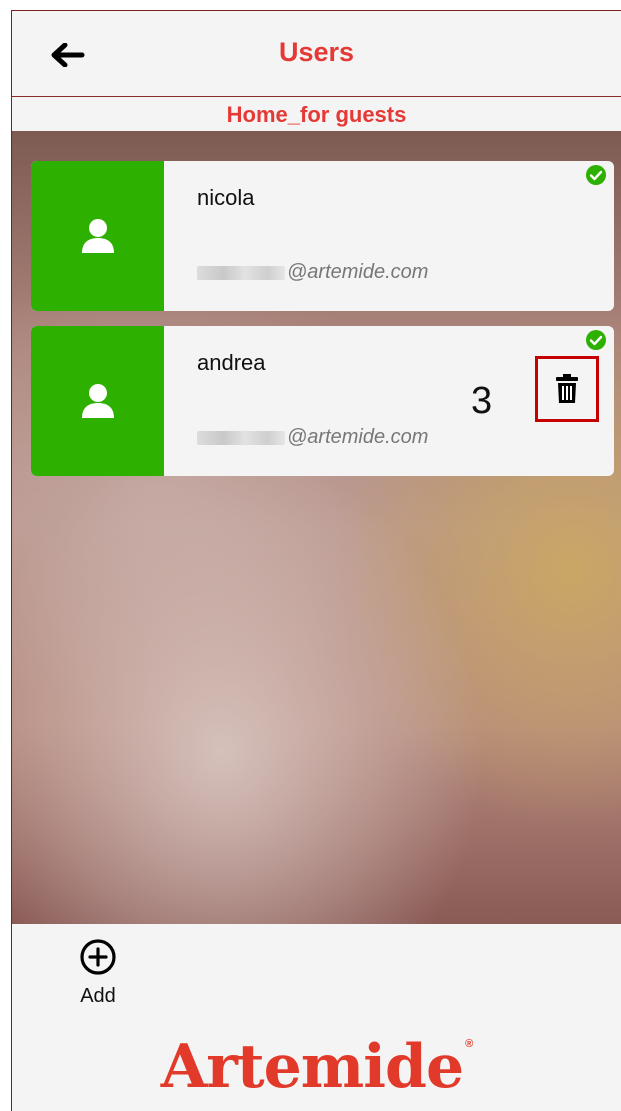 This screenshot has height=1111, width=621. Describe the element at coordinates (98, 978) in the screenshot. I see `add-user-button: Add` at that location.